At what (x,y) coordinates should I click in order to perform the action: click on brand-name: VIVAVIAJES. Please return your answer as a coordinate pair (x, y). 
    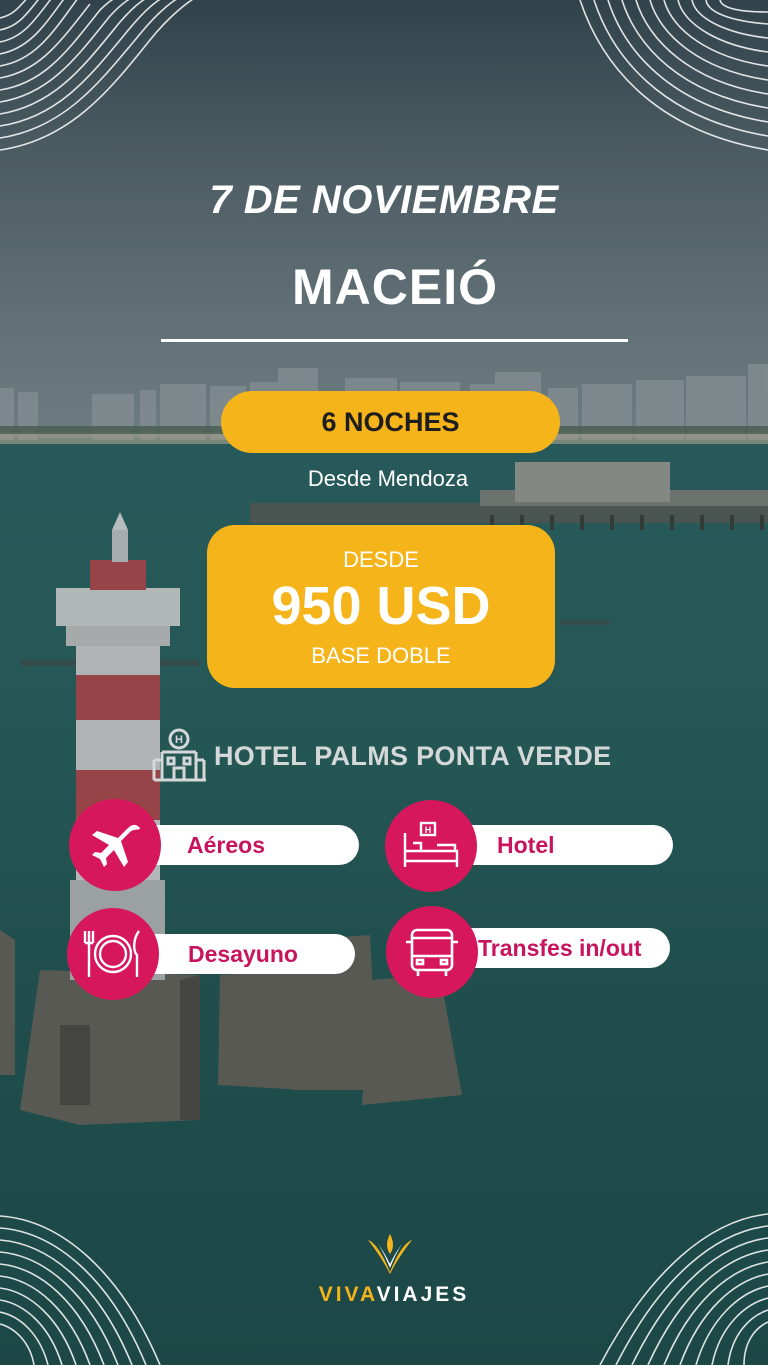
    Looking at the image, I should click on (384, 1295).